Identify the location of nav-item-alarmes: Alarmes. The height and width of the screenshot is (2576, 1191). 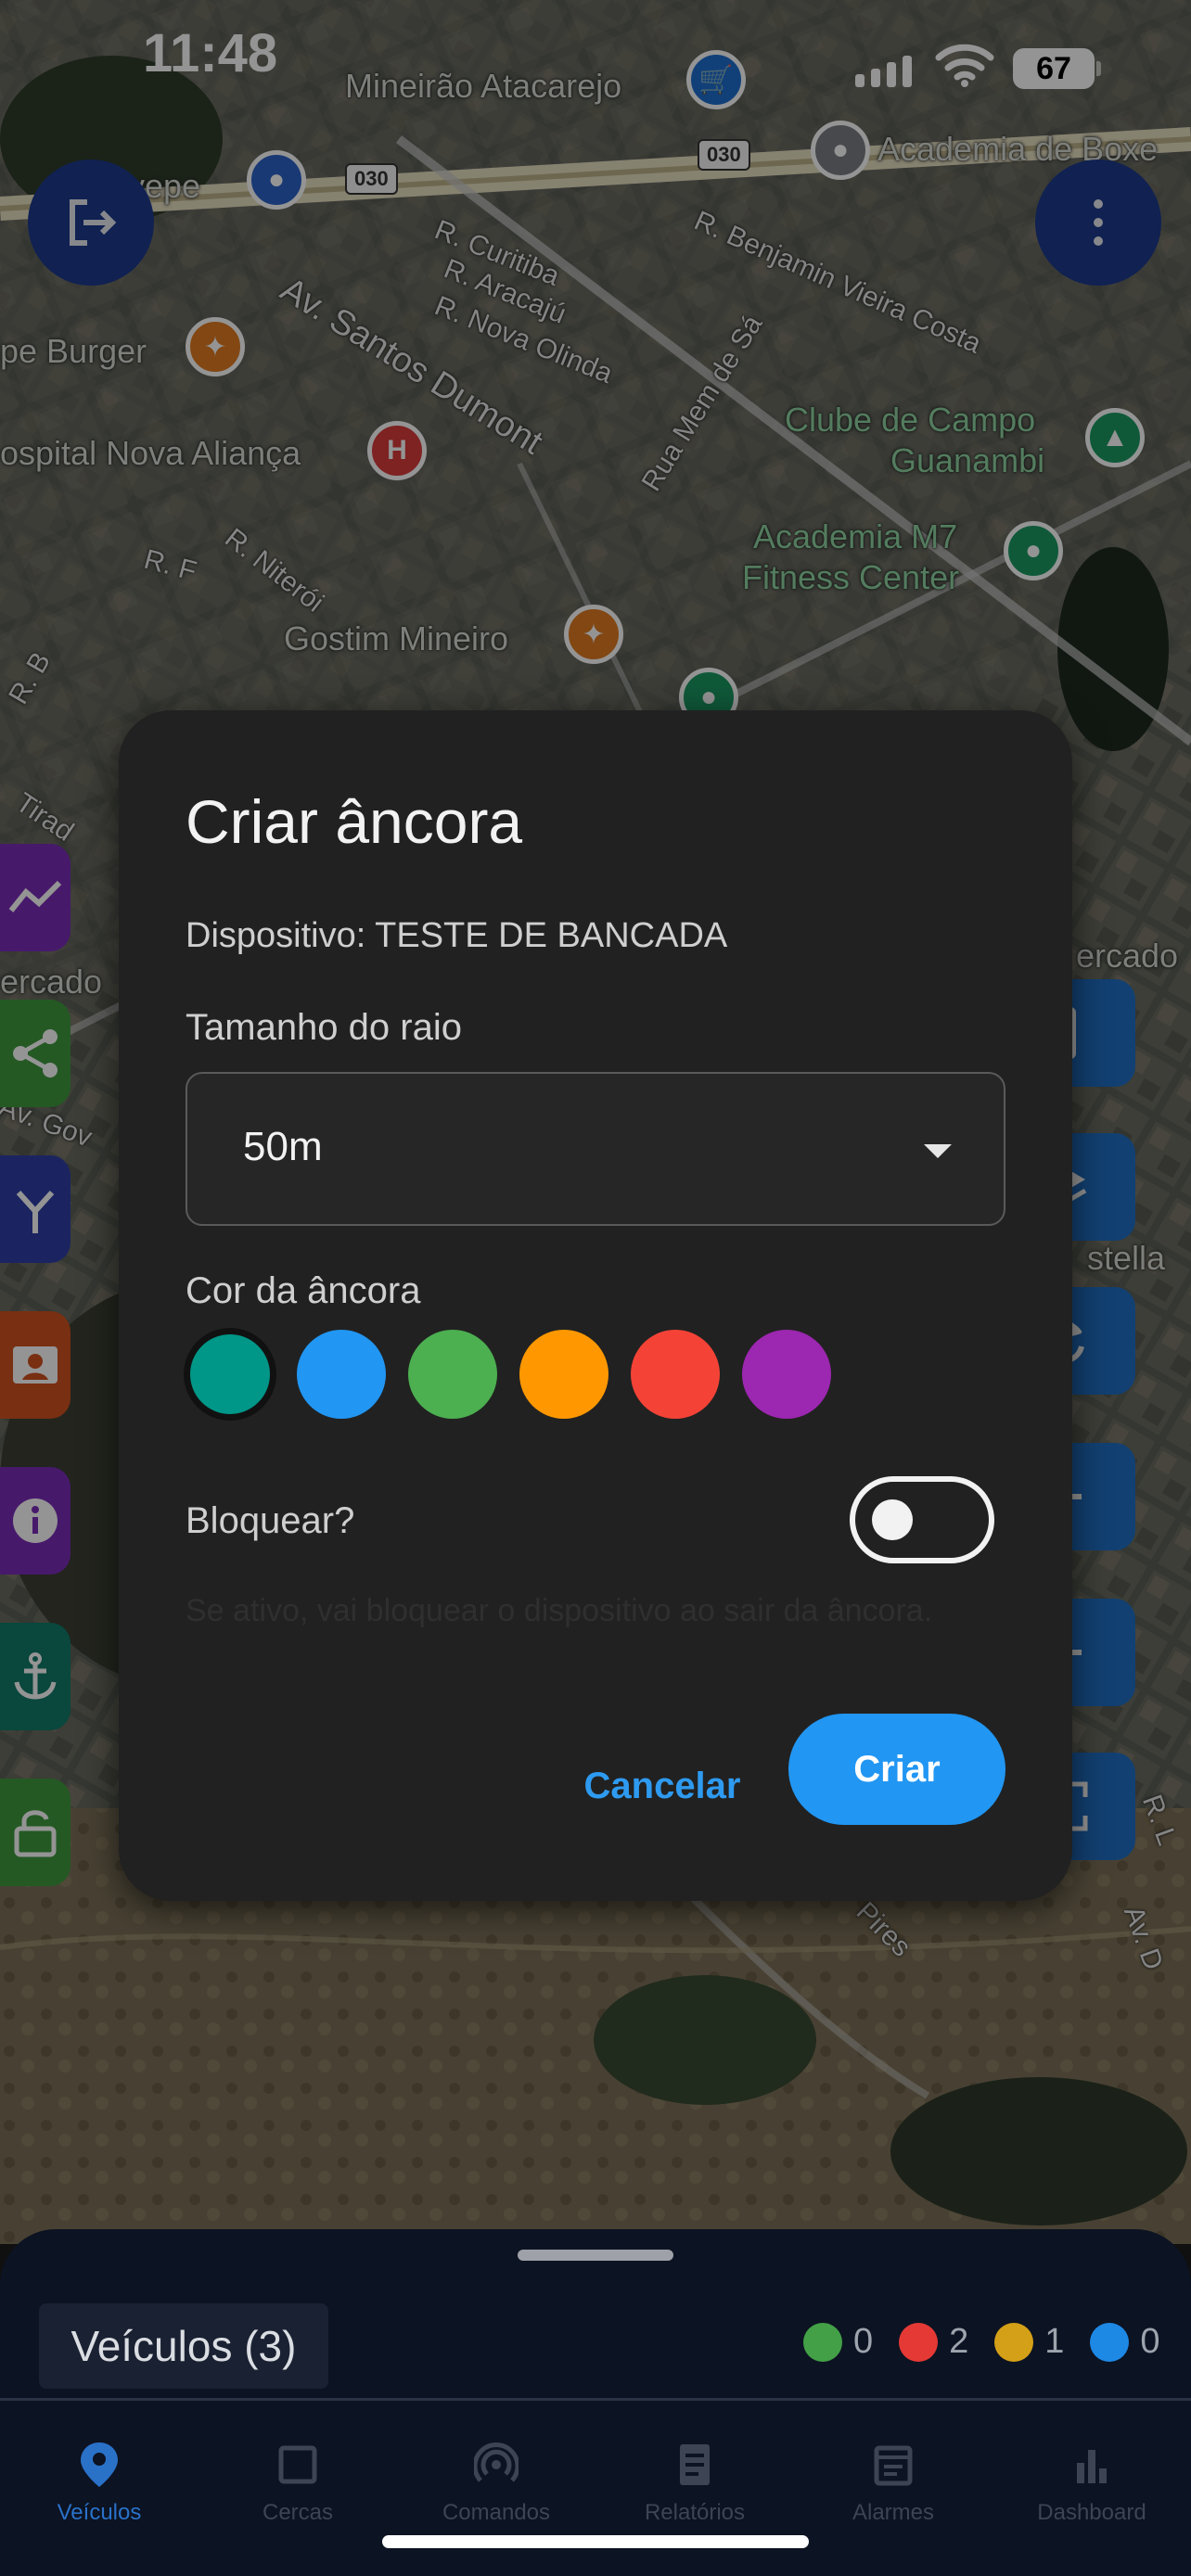
(893, 2484).